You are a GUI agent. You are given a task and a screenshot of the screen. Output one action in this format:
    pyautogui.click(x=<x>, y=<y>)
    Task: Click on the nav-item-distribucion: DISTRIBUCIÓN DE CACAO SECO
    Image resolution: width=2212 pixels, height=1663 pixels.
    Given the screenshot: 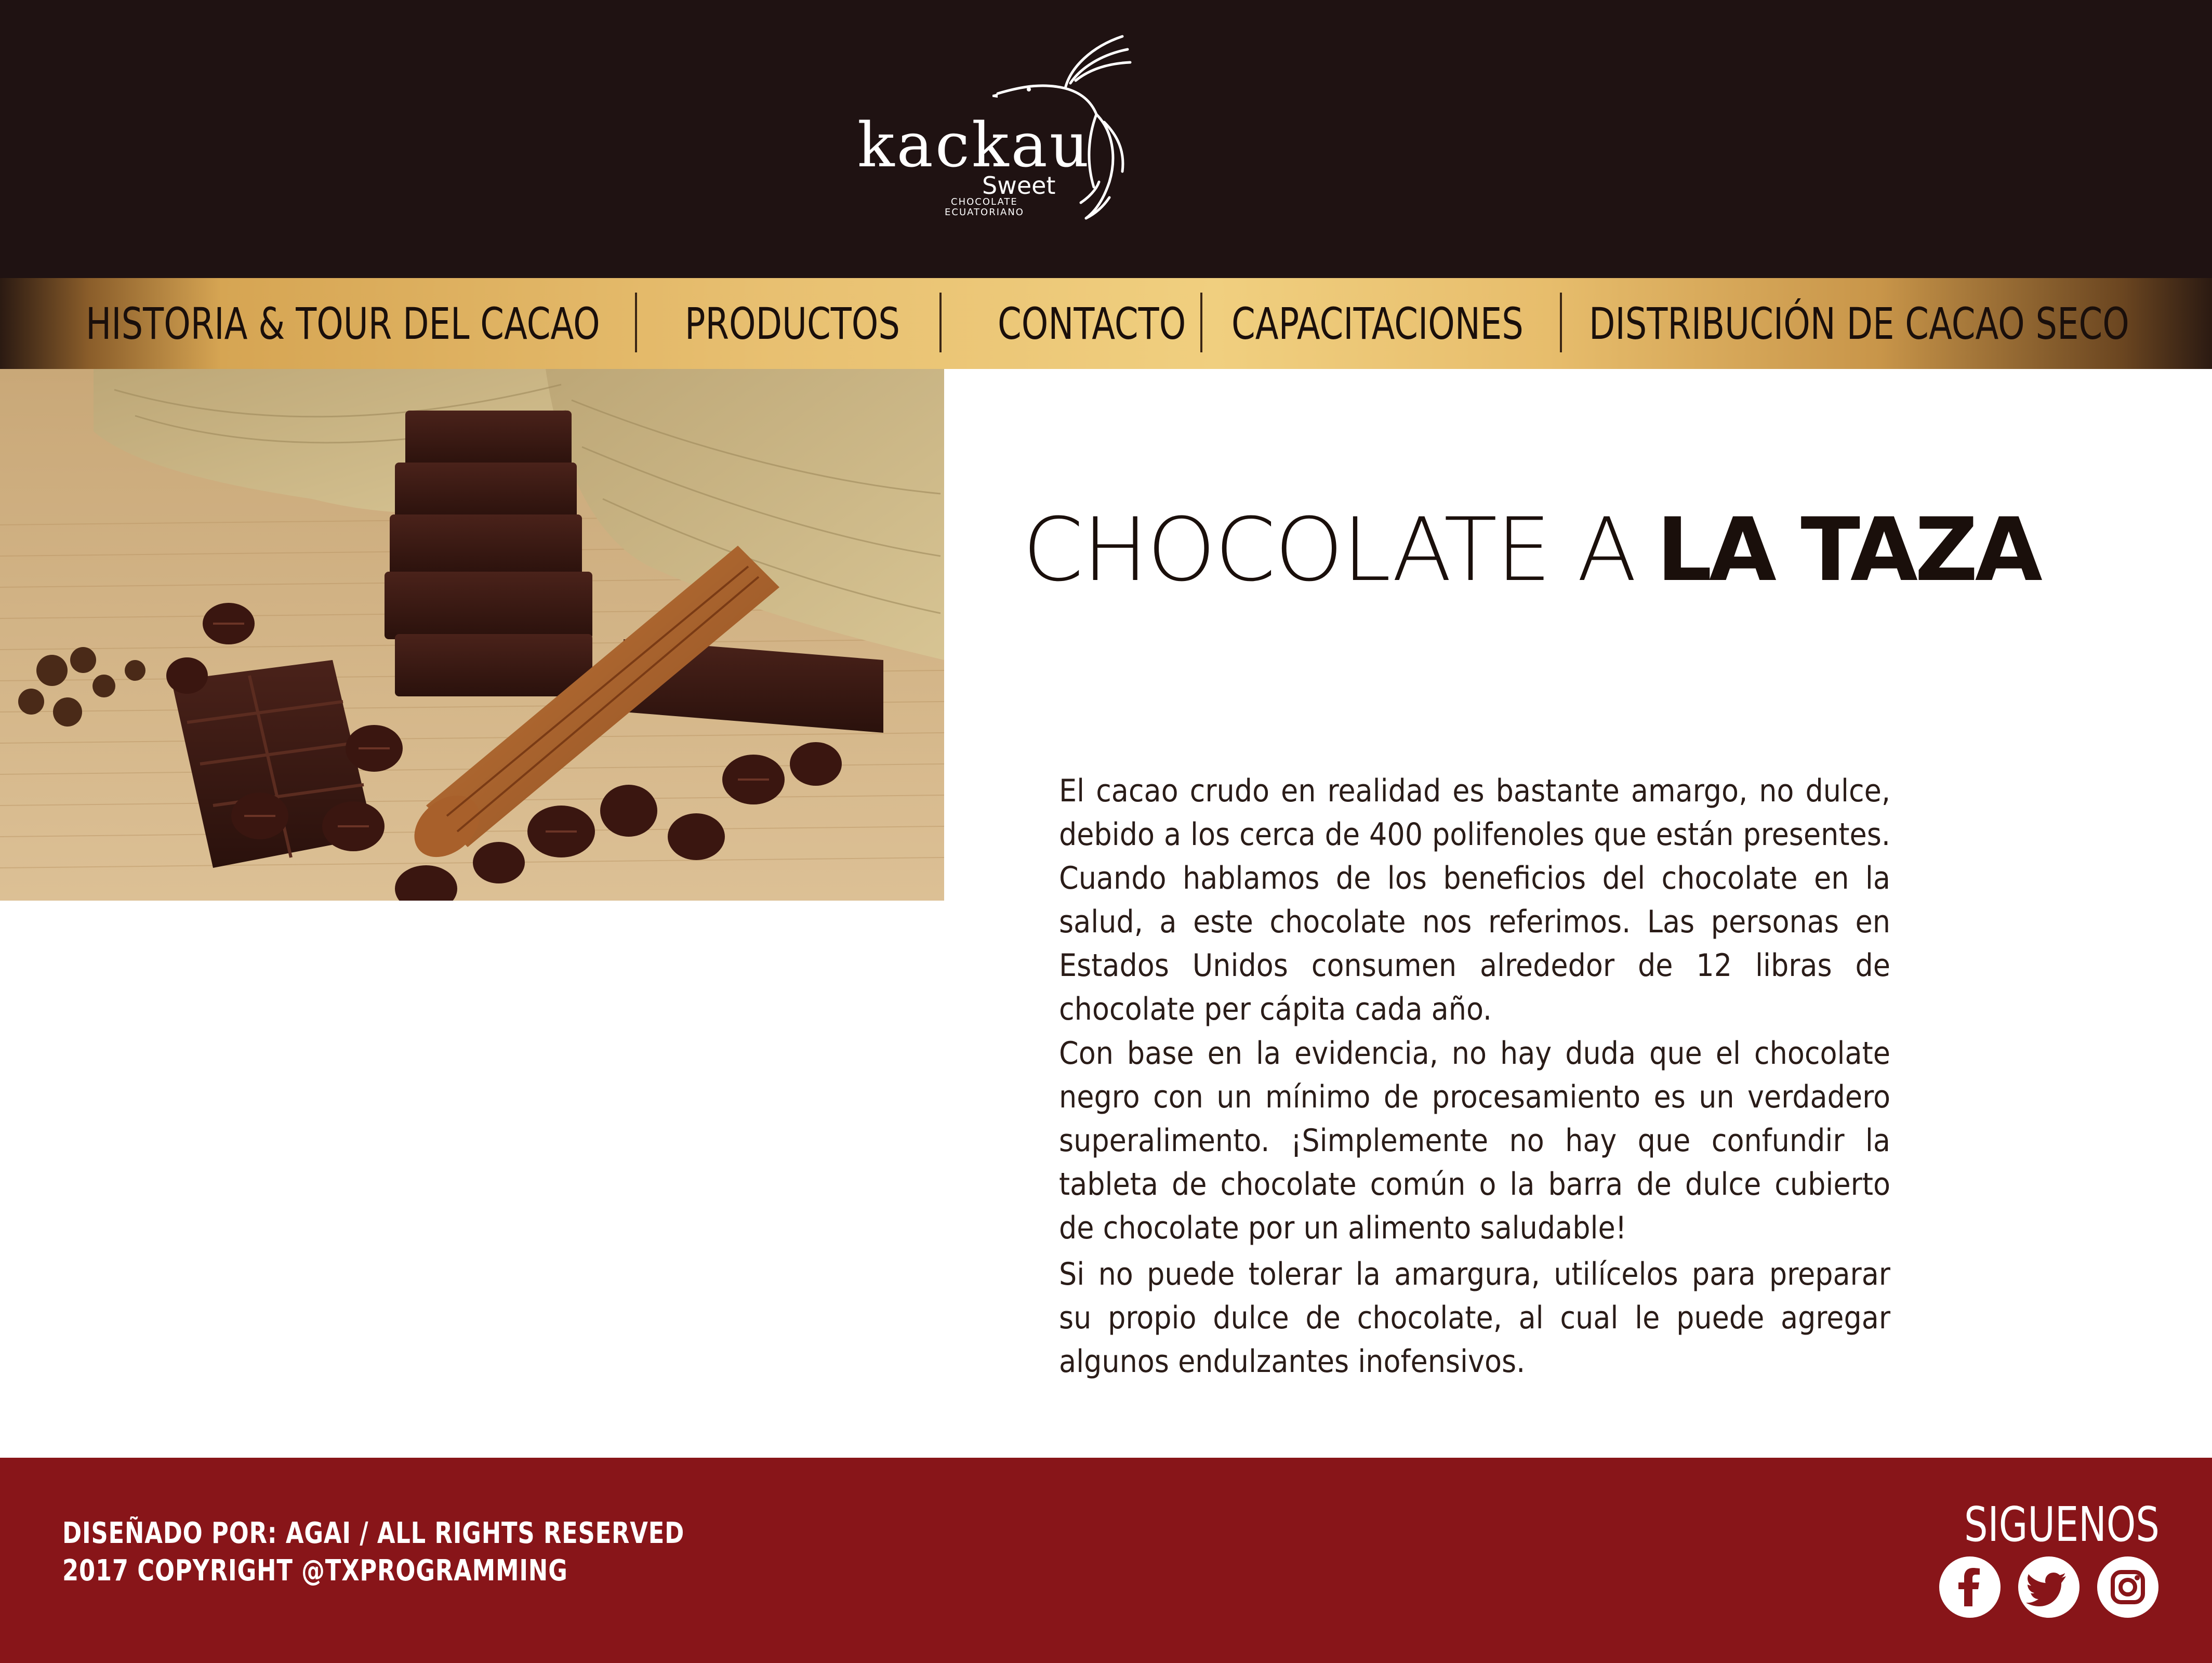 What is the action you would take?
    pyautogui.click(x=1859, y=323)
    